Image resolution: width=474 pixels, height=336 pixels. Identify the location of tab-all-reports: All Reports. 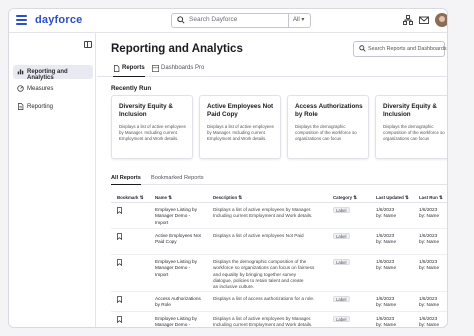
(126, 180).